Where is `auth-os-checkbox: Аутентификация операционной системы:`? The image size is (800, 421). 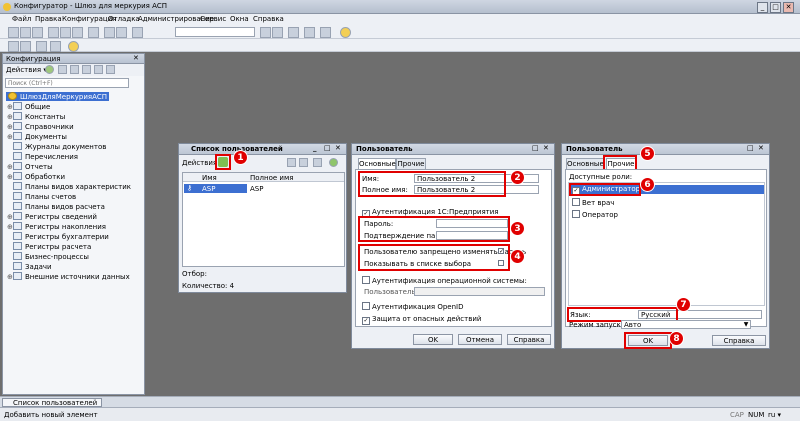 auth-os-checkbox: Аутентификация операционной системы: is located at coordinates (444, 280).